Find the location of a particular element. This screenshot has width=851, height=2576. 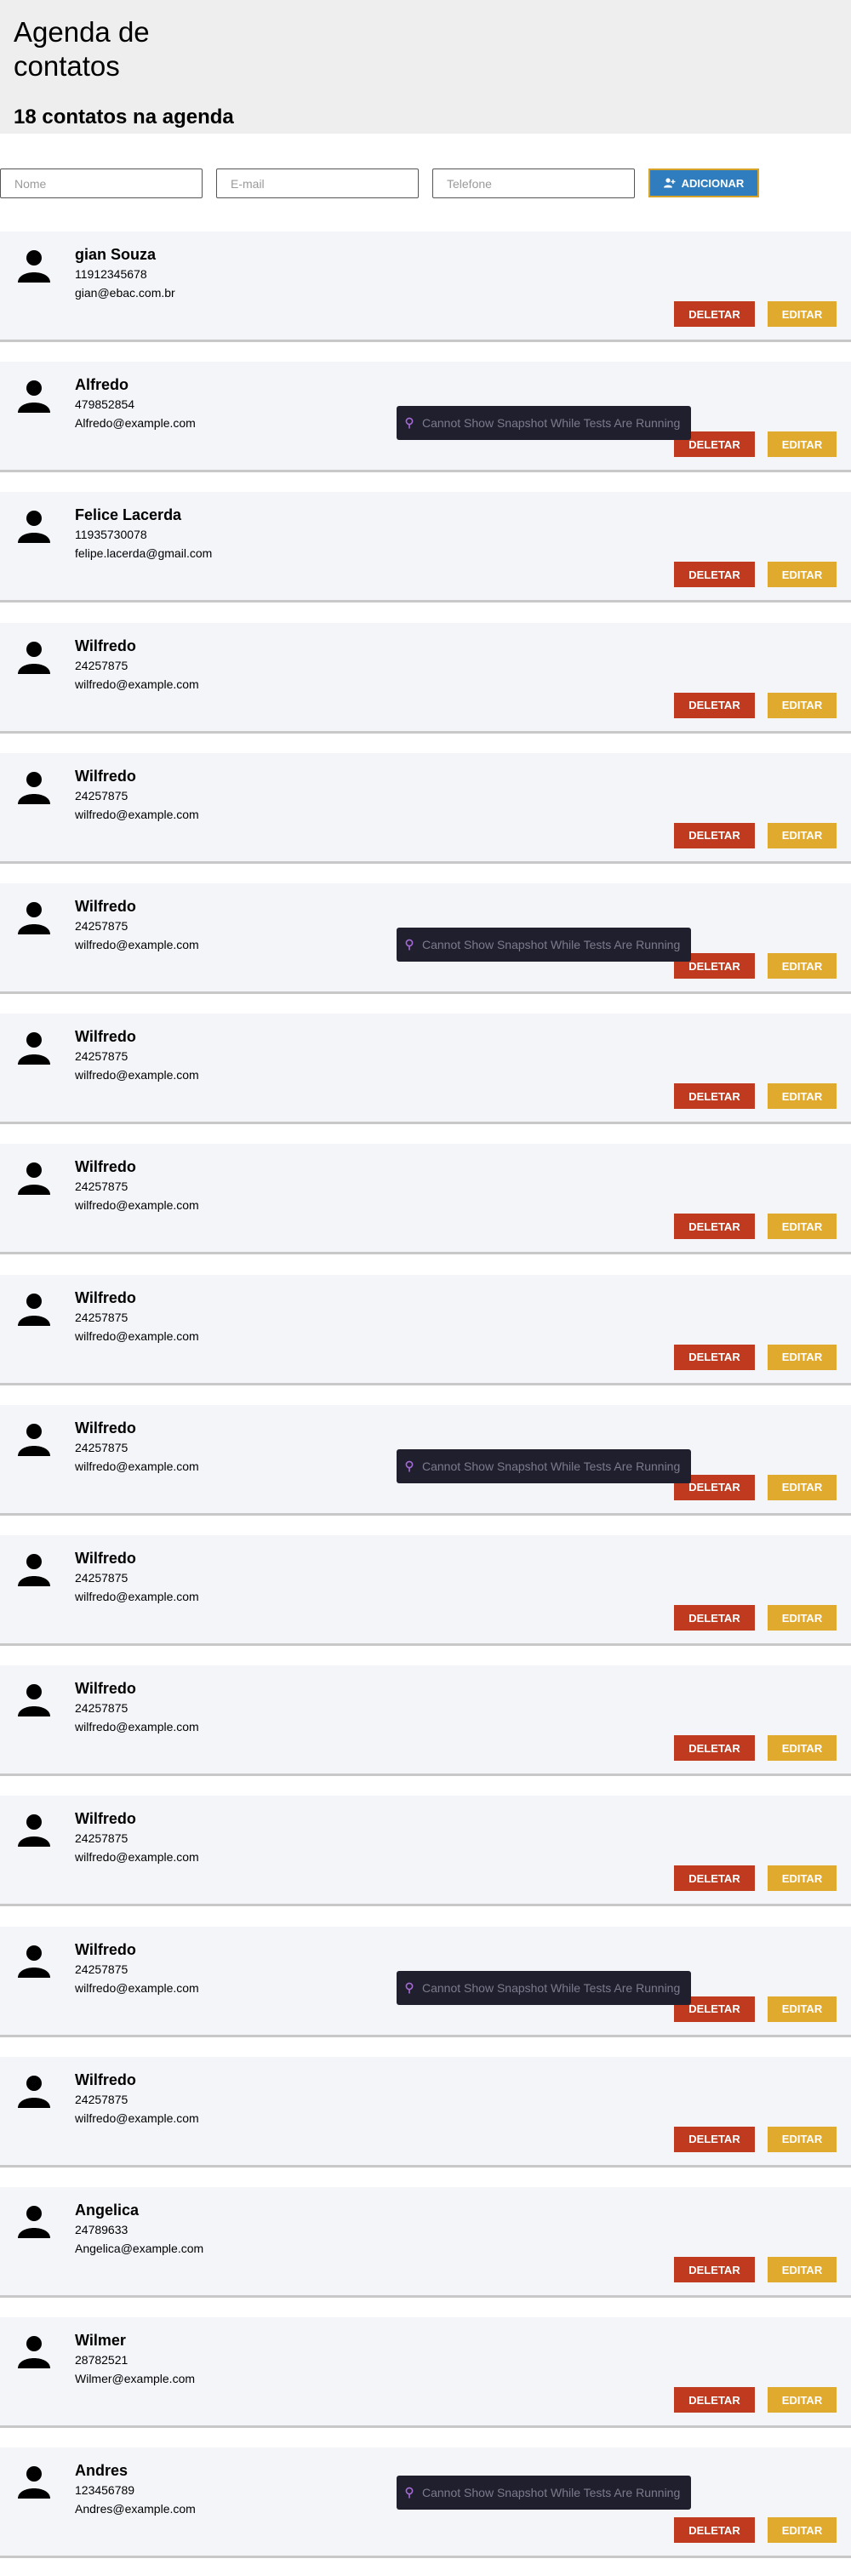

phone-input is located at coordinates (533, 183).